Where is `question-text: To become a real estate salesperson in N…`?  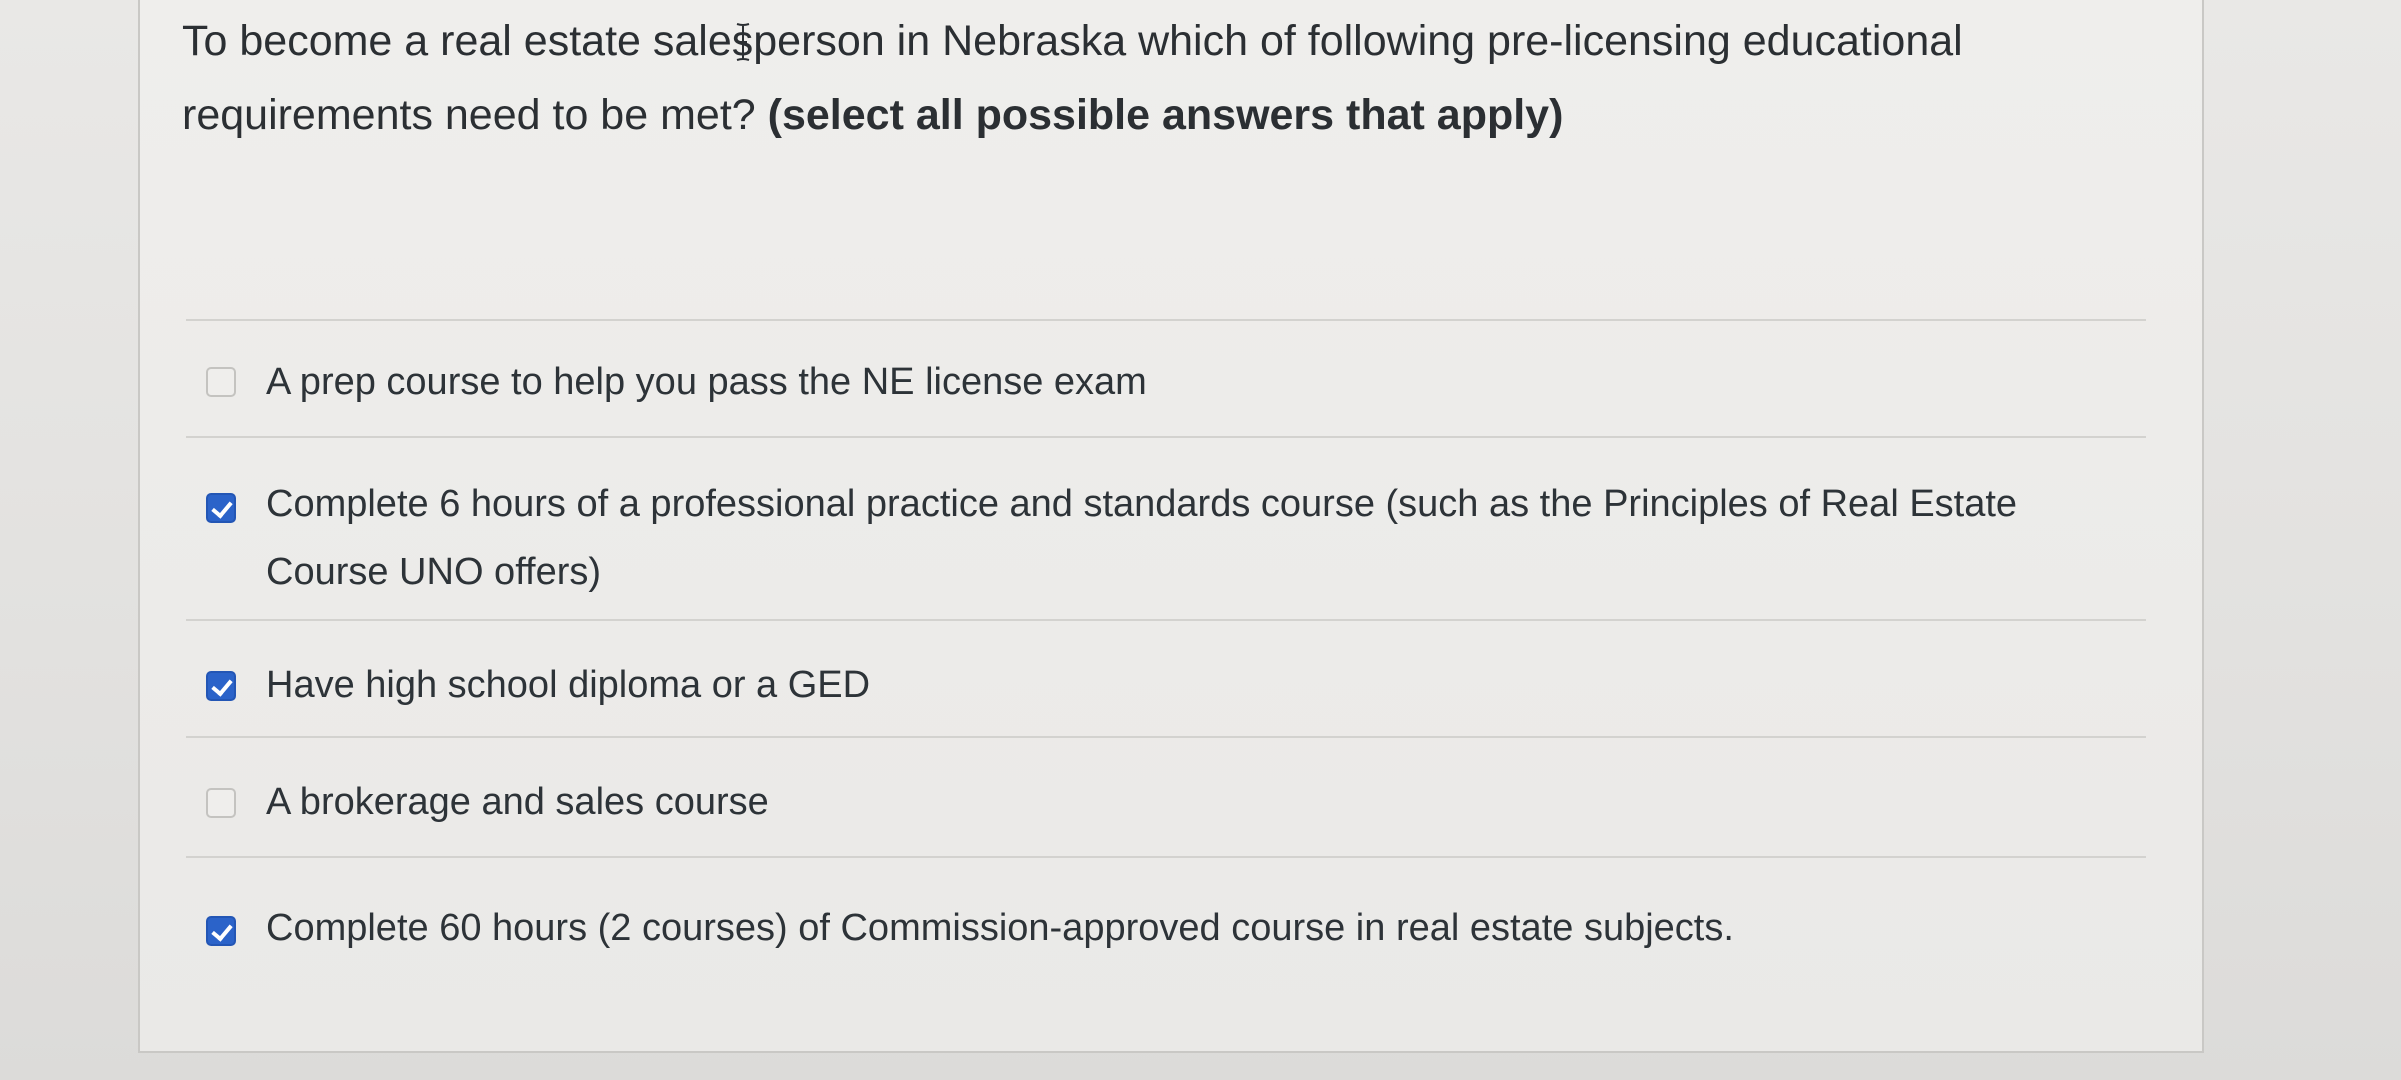
question-text: To become a real estate salesperson in N… is located at coordinates (1177, 78).